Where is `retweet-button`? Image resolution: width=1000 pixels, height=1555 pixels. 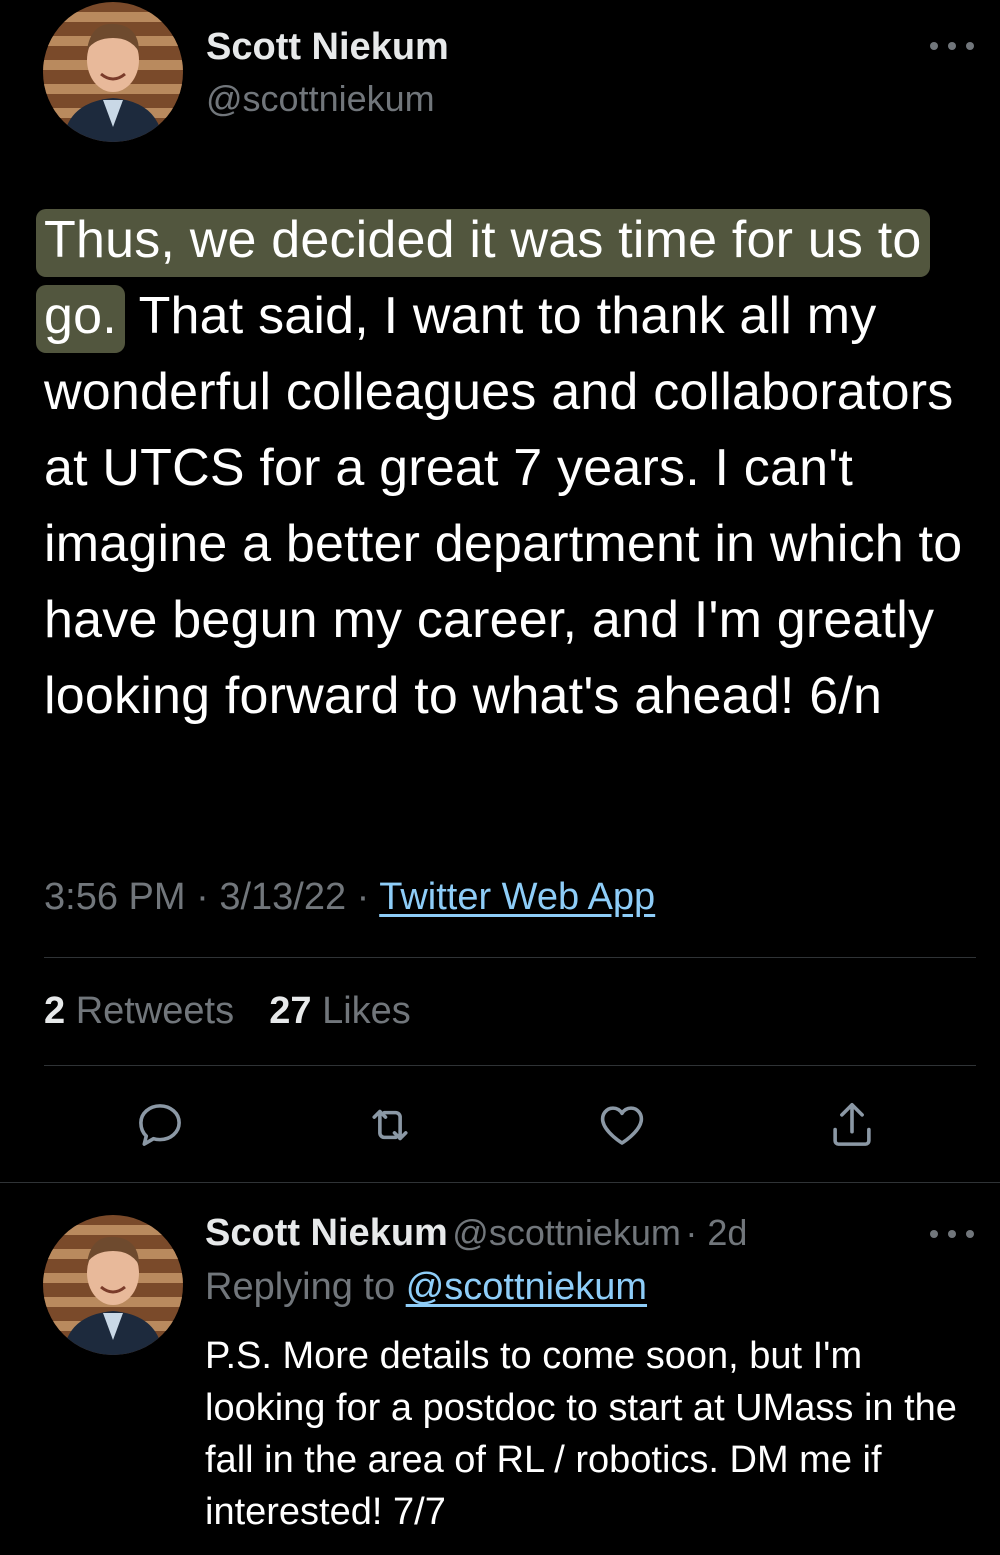 retweet-button is located at coordinates (390, 1125).